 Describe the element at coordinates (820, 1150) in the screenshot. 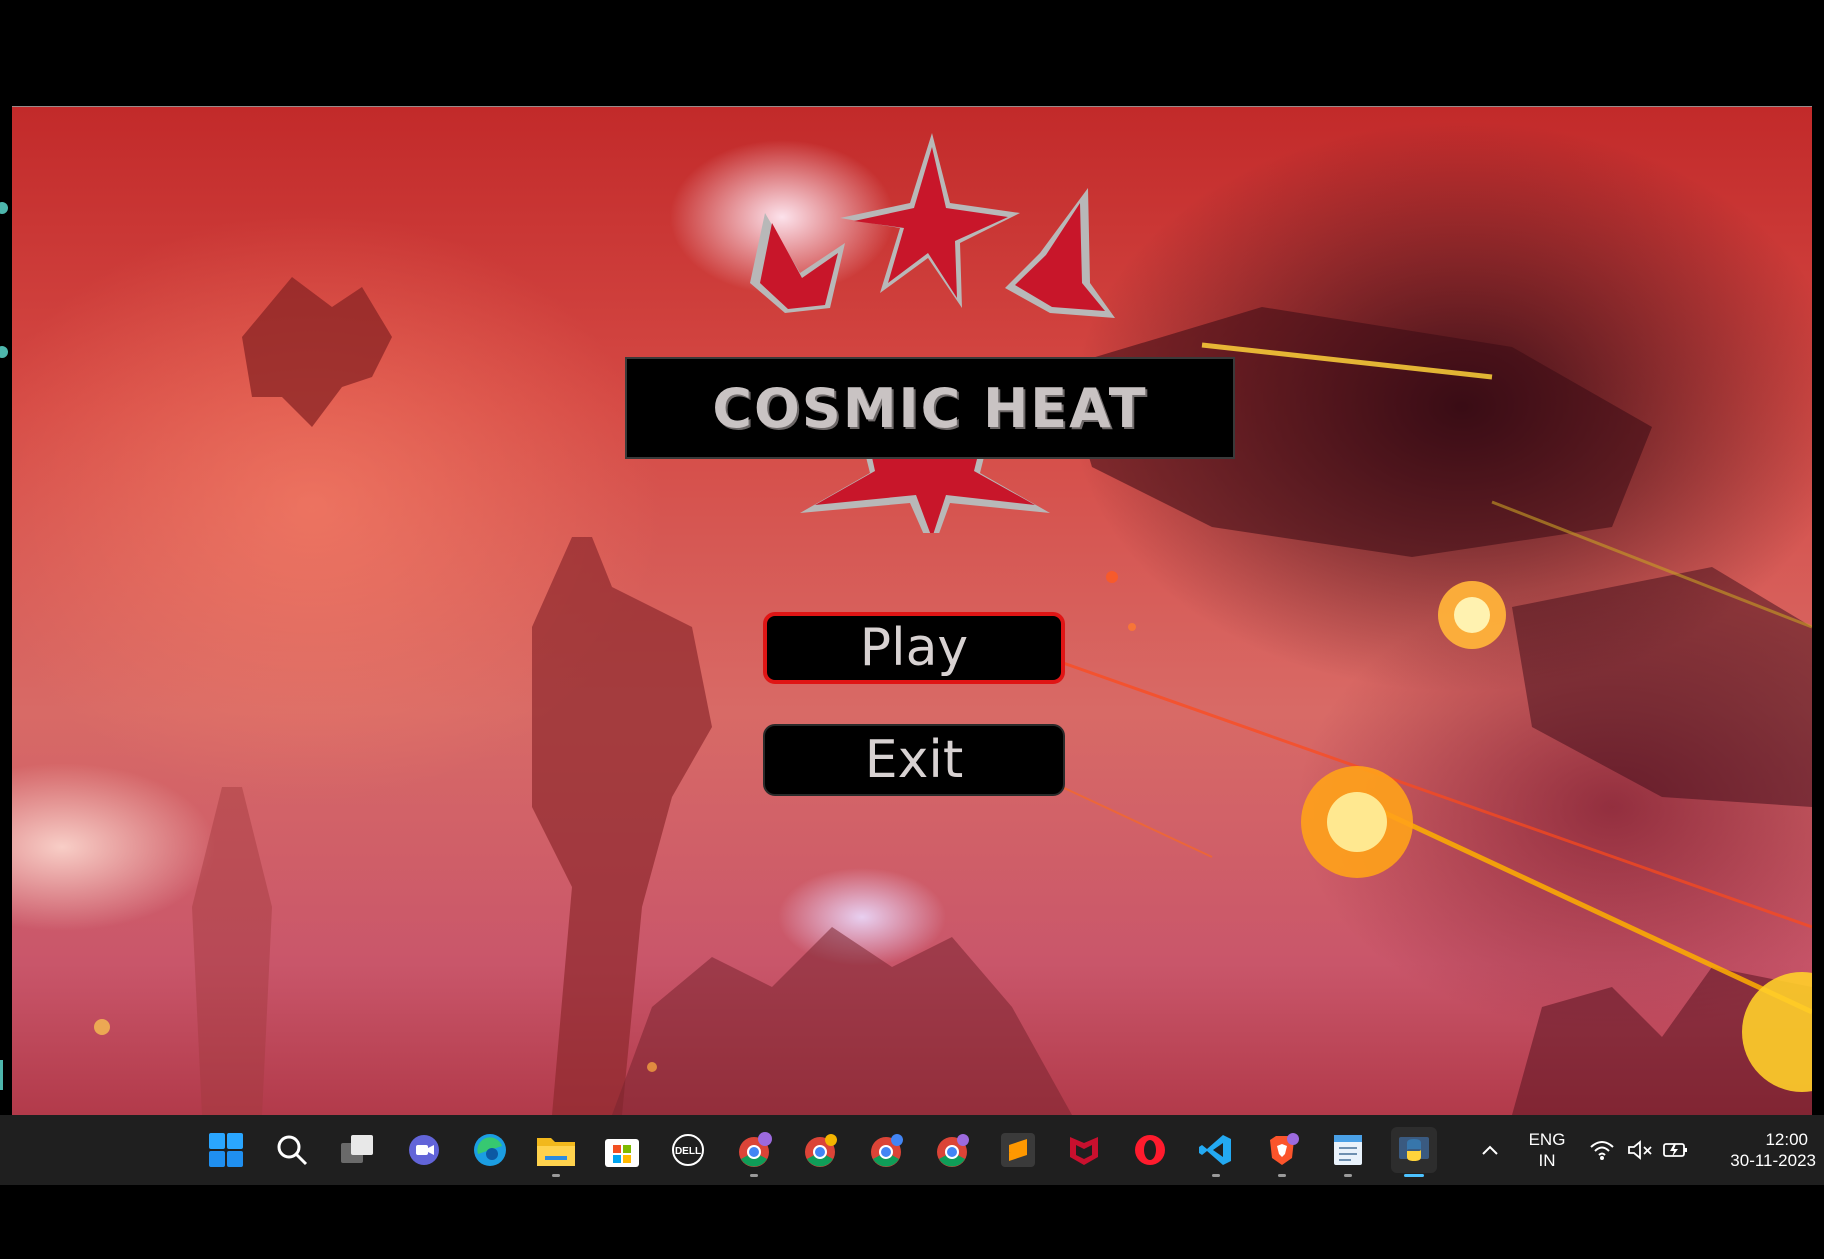

I see `chrome-profile-2-icon` at that location.